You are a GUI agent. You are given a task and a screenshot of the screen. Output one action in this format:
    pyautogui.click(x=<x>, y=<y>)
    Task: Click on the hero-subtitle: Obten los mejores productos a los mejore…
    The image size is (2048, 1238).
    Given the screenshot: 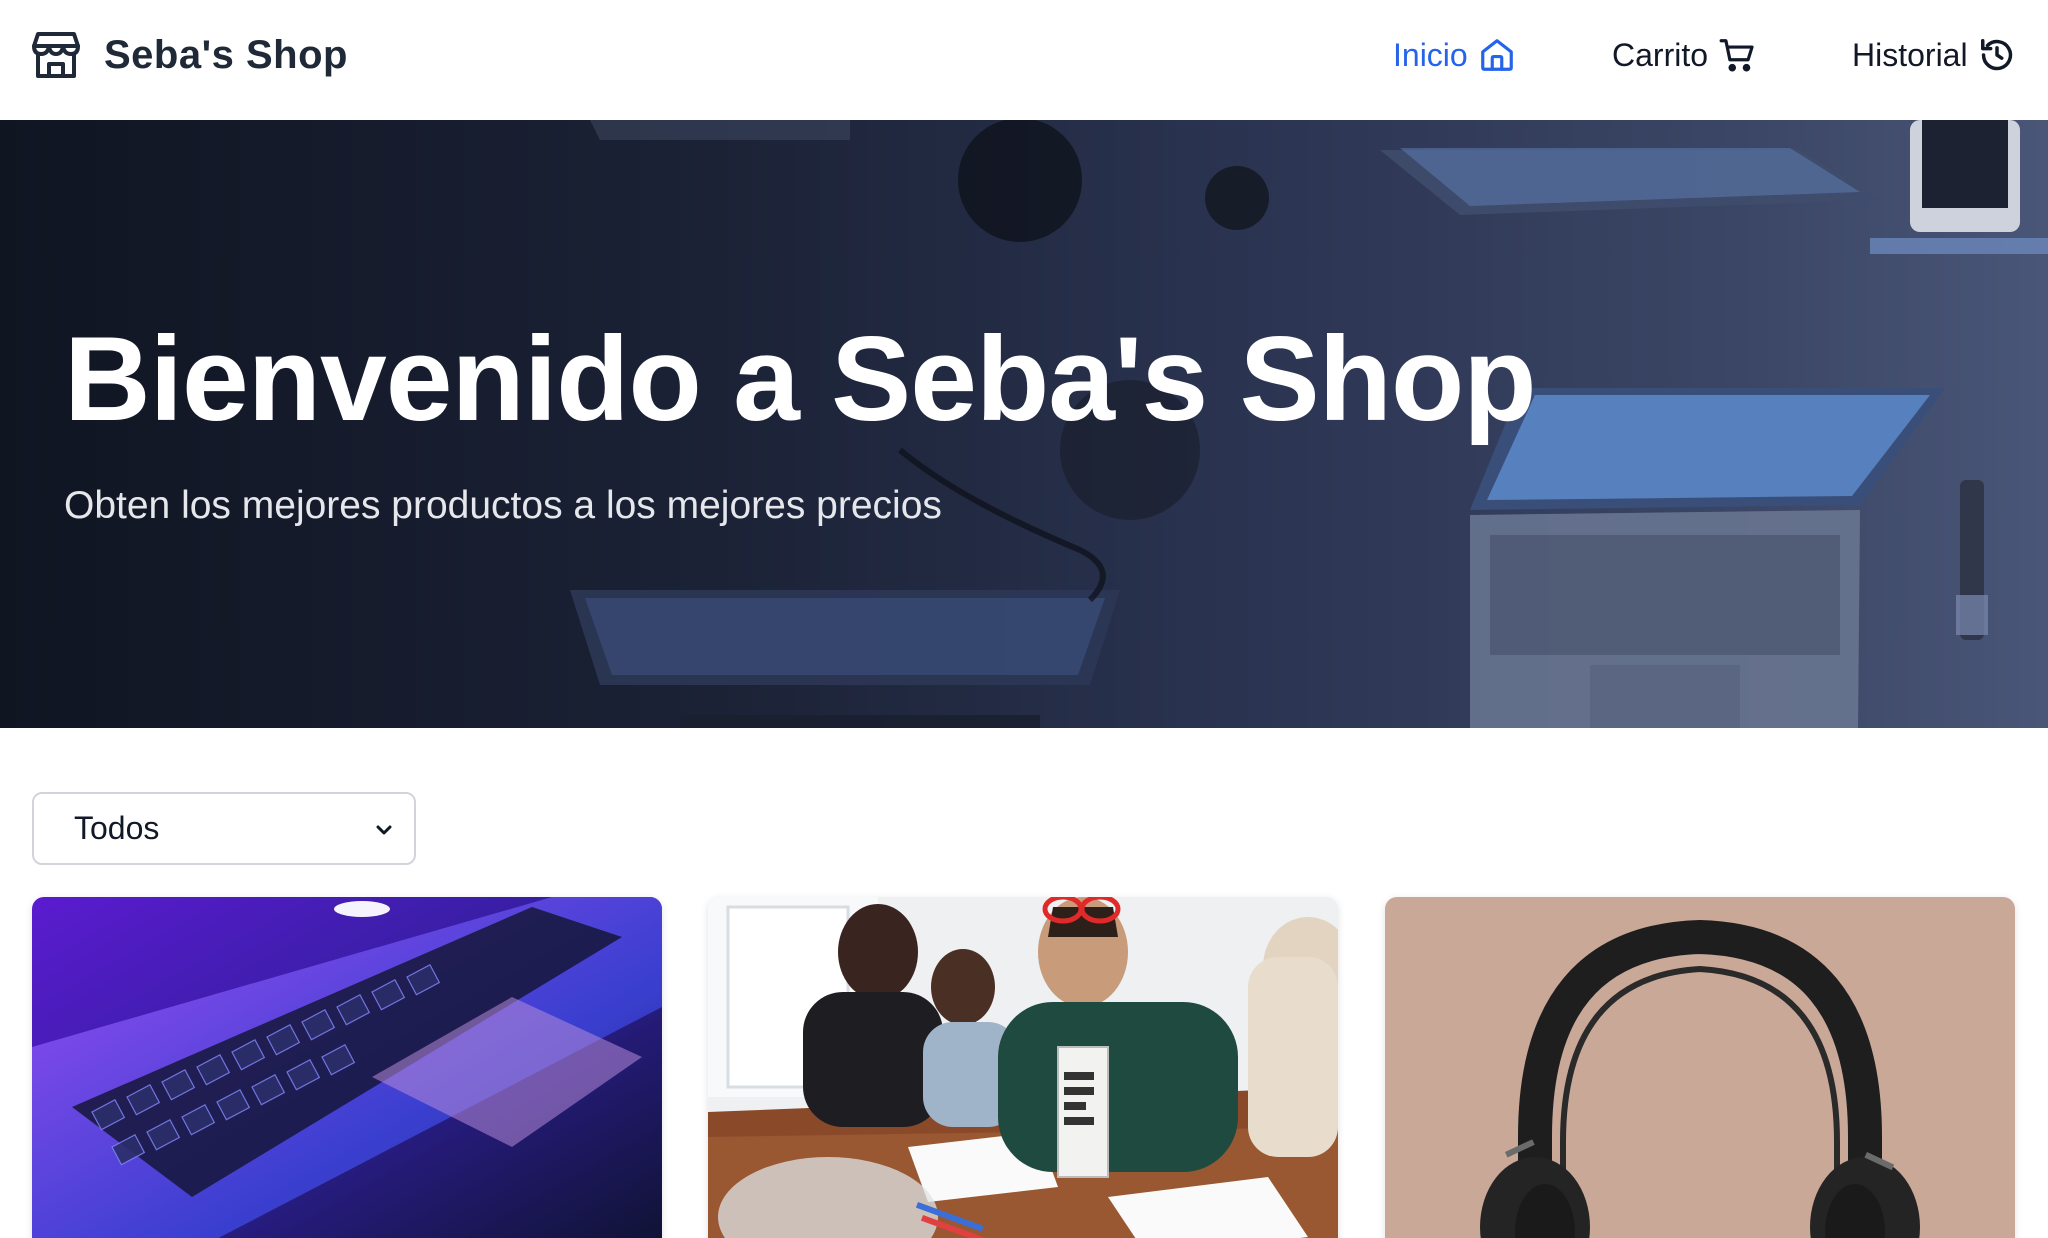 What is the action you would take?
    pyautogui.click(x=503, y=505)
    